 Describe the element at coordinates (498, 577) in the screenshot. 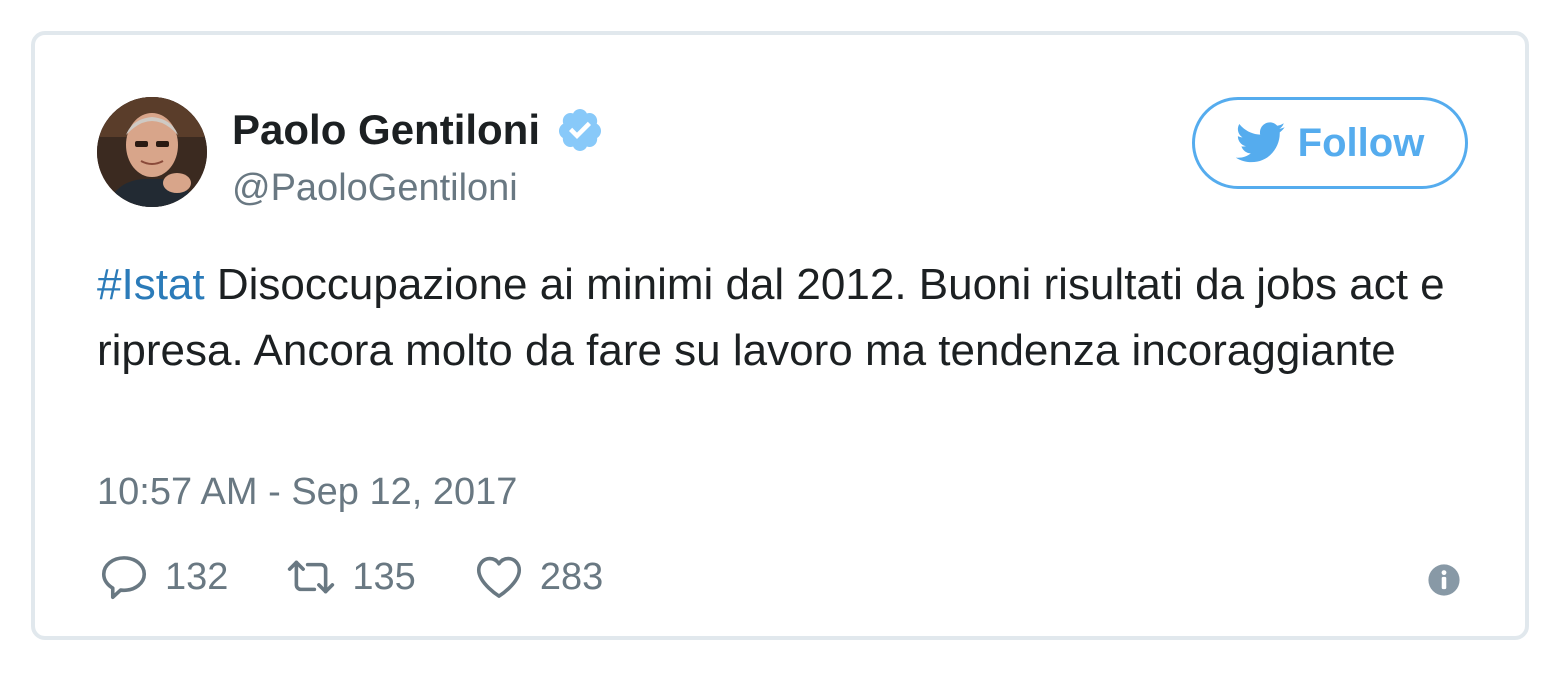

I see `heart-icon` at that location.